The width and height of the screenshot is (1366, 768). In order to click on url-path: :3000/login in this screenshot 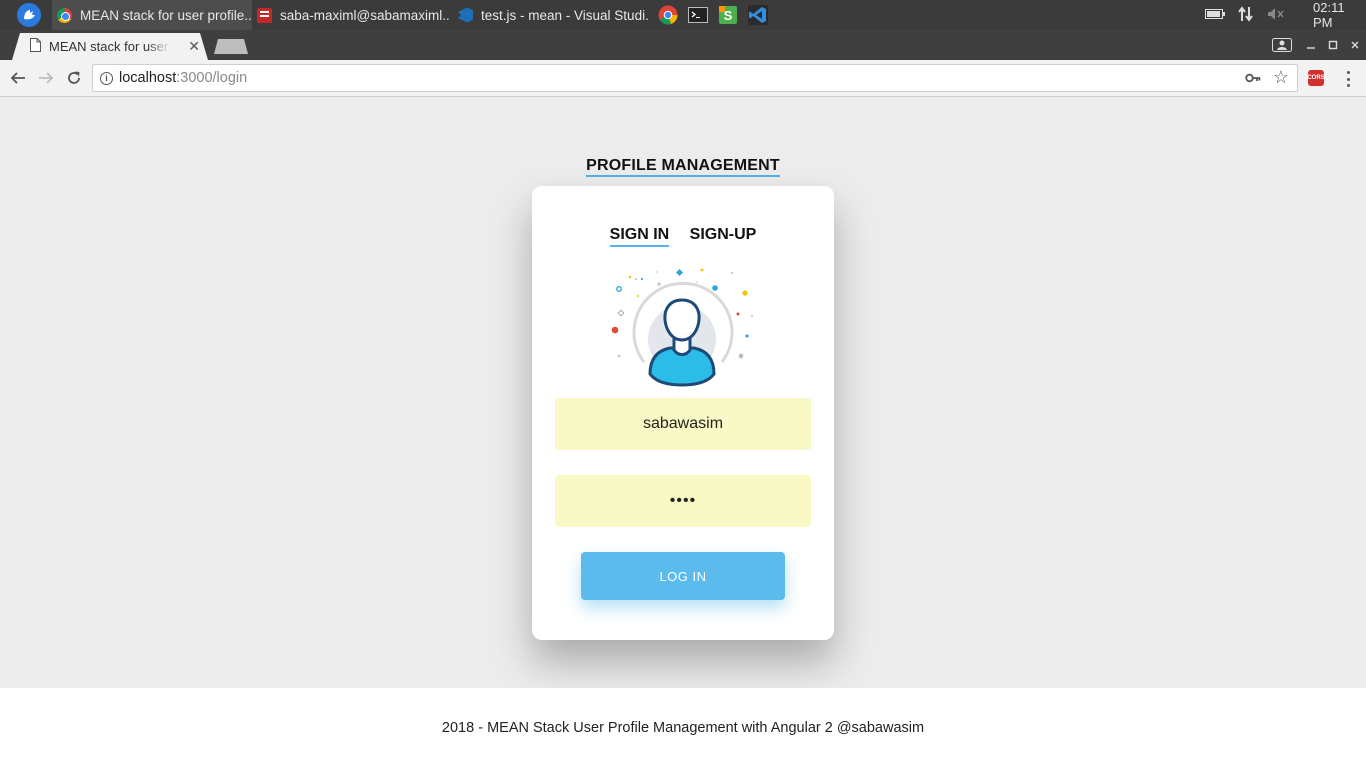, I will do `click(212, 78)`.